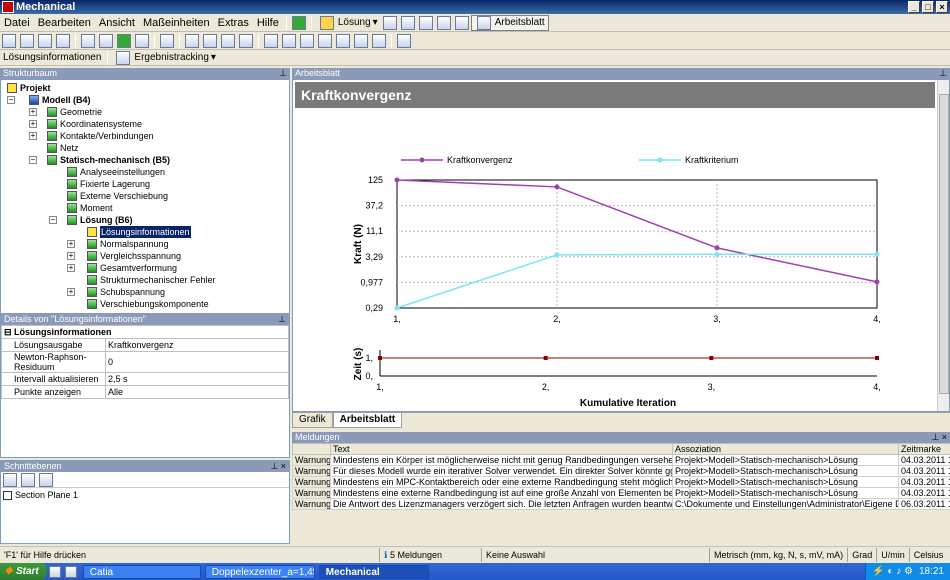 Image resolution: width=950 pixels, height=580 pixels. I want to click on window-layout-icon, so click(404, 40).